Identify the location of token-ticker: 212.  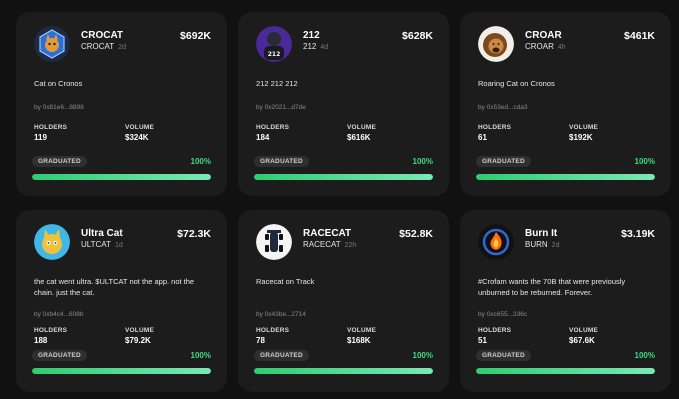
(310, 46).